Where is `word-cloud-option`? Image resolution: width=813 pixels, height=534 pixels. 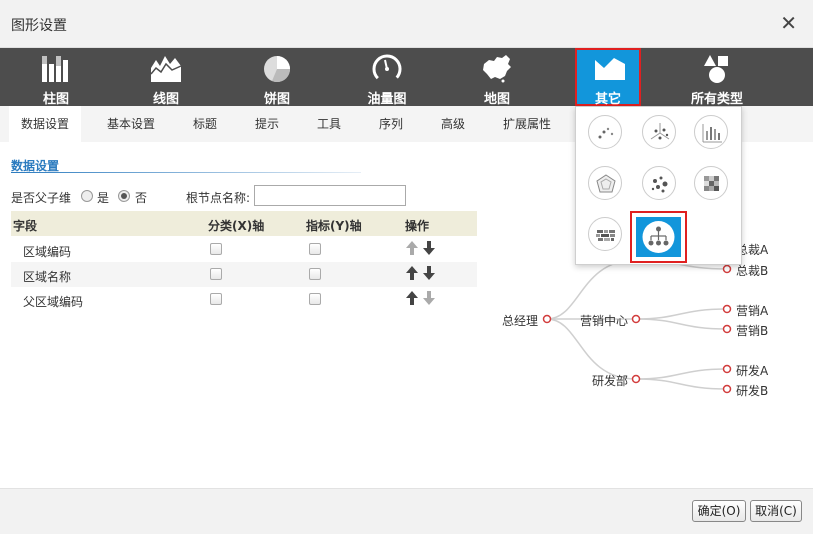
word-cloud-option is located at coordinates (605, 234).